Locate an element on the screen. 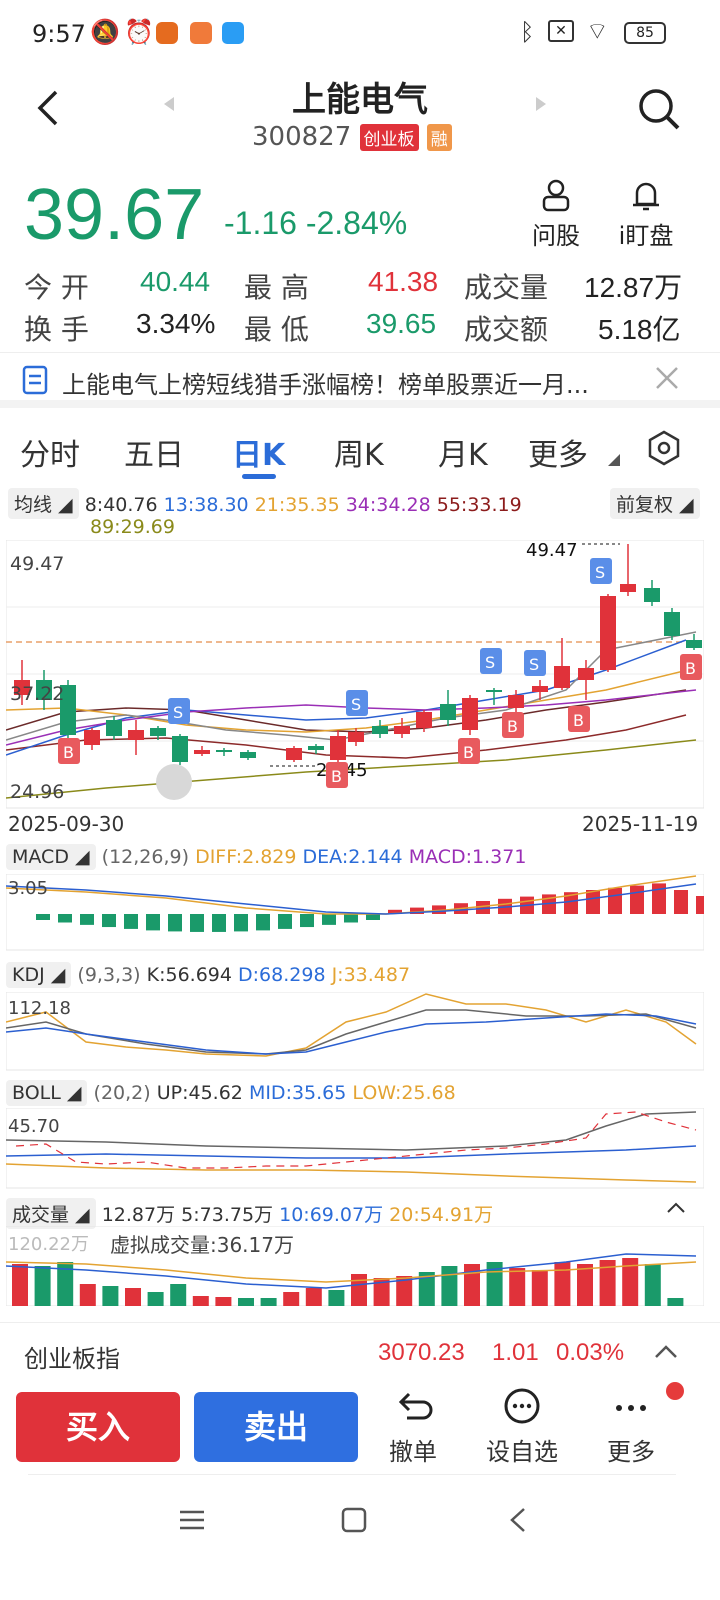  tab-more: 更多 is located at coordinates (558, 452).